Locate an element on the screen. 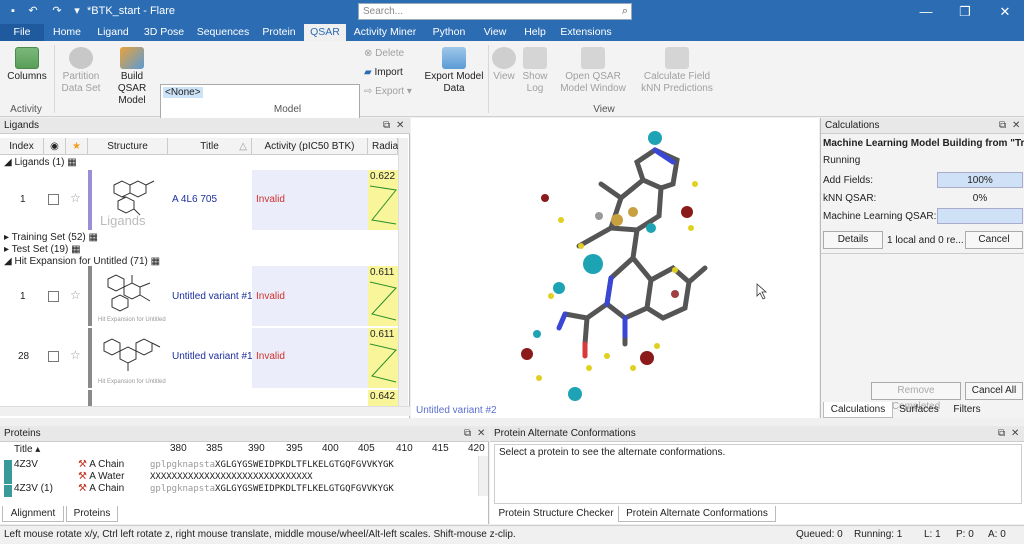 The image size is (1024, 544). column-header-structure: Structure is located at coordinates (128, 146).